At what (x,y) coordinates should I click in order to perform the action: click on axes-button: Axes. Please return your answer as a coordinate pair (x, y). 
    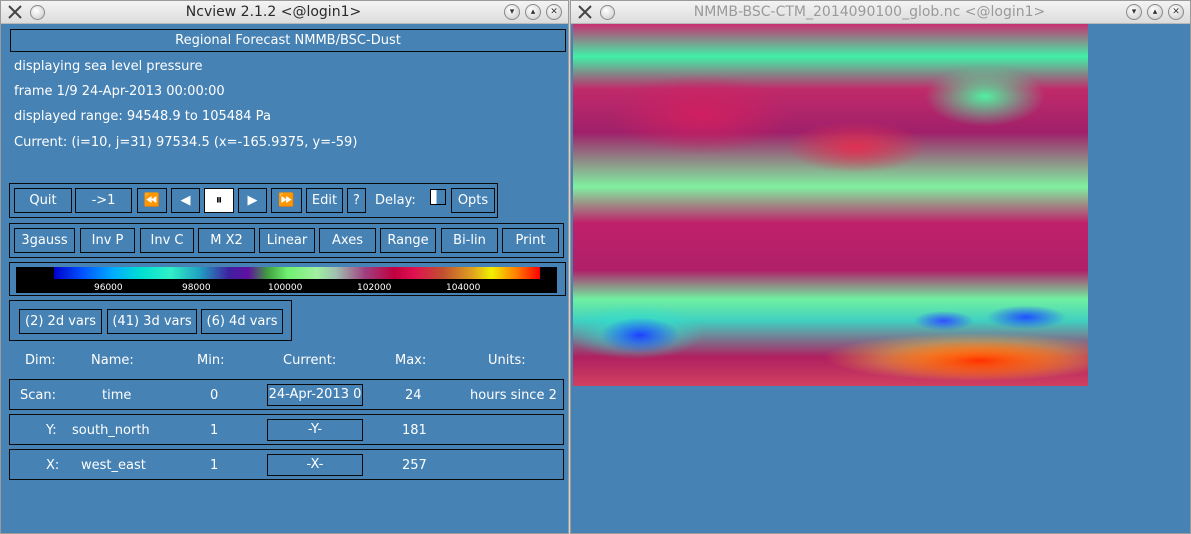
    Looking at the image, I should click on (347, 240).